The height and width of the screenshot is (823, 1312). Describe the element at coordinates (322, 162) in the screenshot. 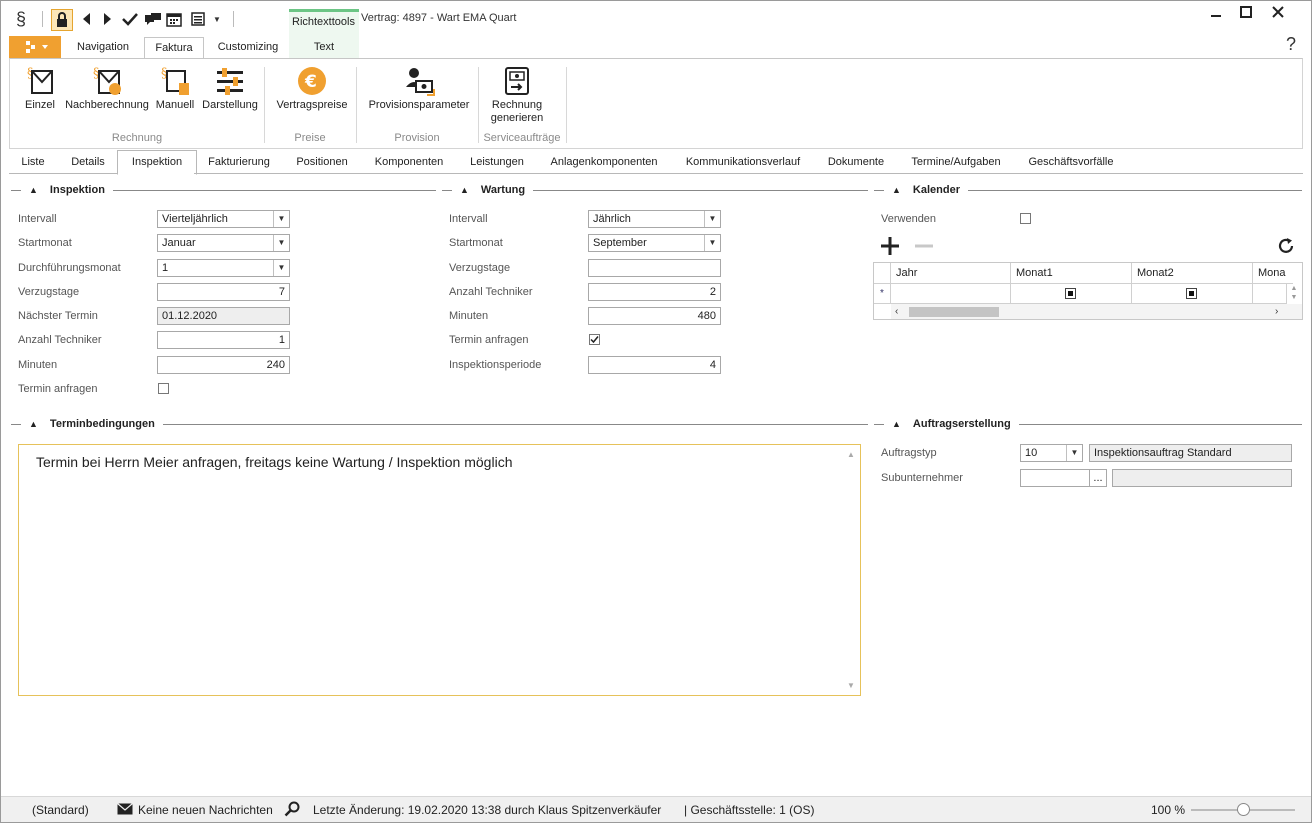

I see `tab-positionen: Positionen` at that location.